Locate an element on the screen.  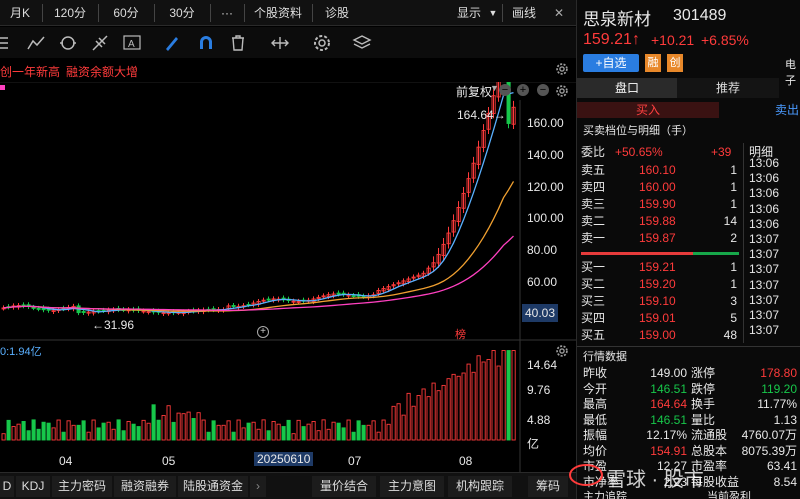
bid-price: 159.00 is located at coordinates (657, 335).